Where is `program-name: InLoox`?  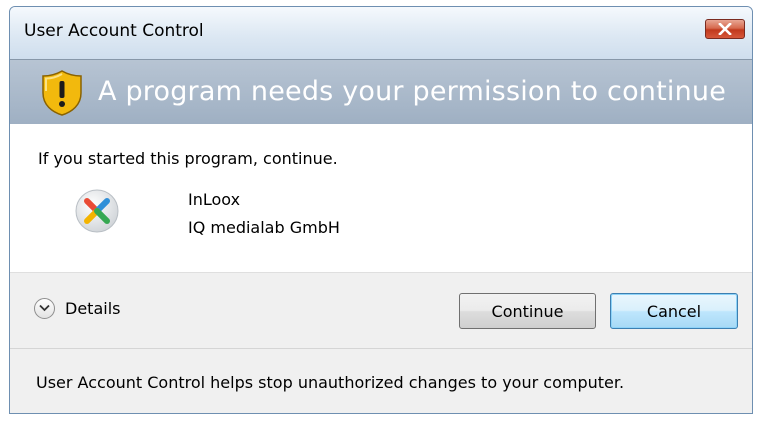 program-name: InLoox is located at coordinates (214, 199).